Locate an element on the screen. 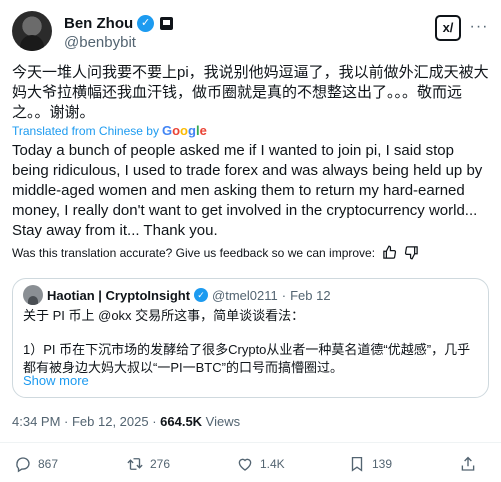 This screenshot has width=501, height=482. divider is located at coordinates (250, 442).